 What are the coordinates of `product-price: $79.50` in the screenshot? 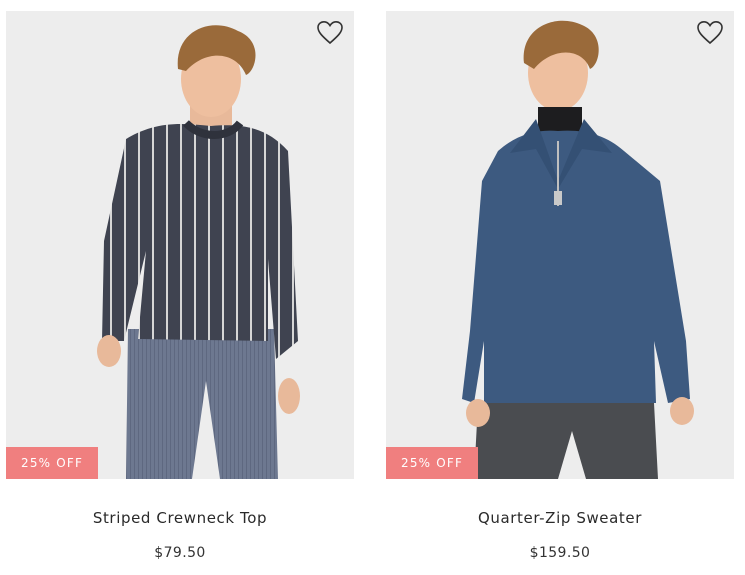 It's located at (180, 553).